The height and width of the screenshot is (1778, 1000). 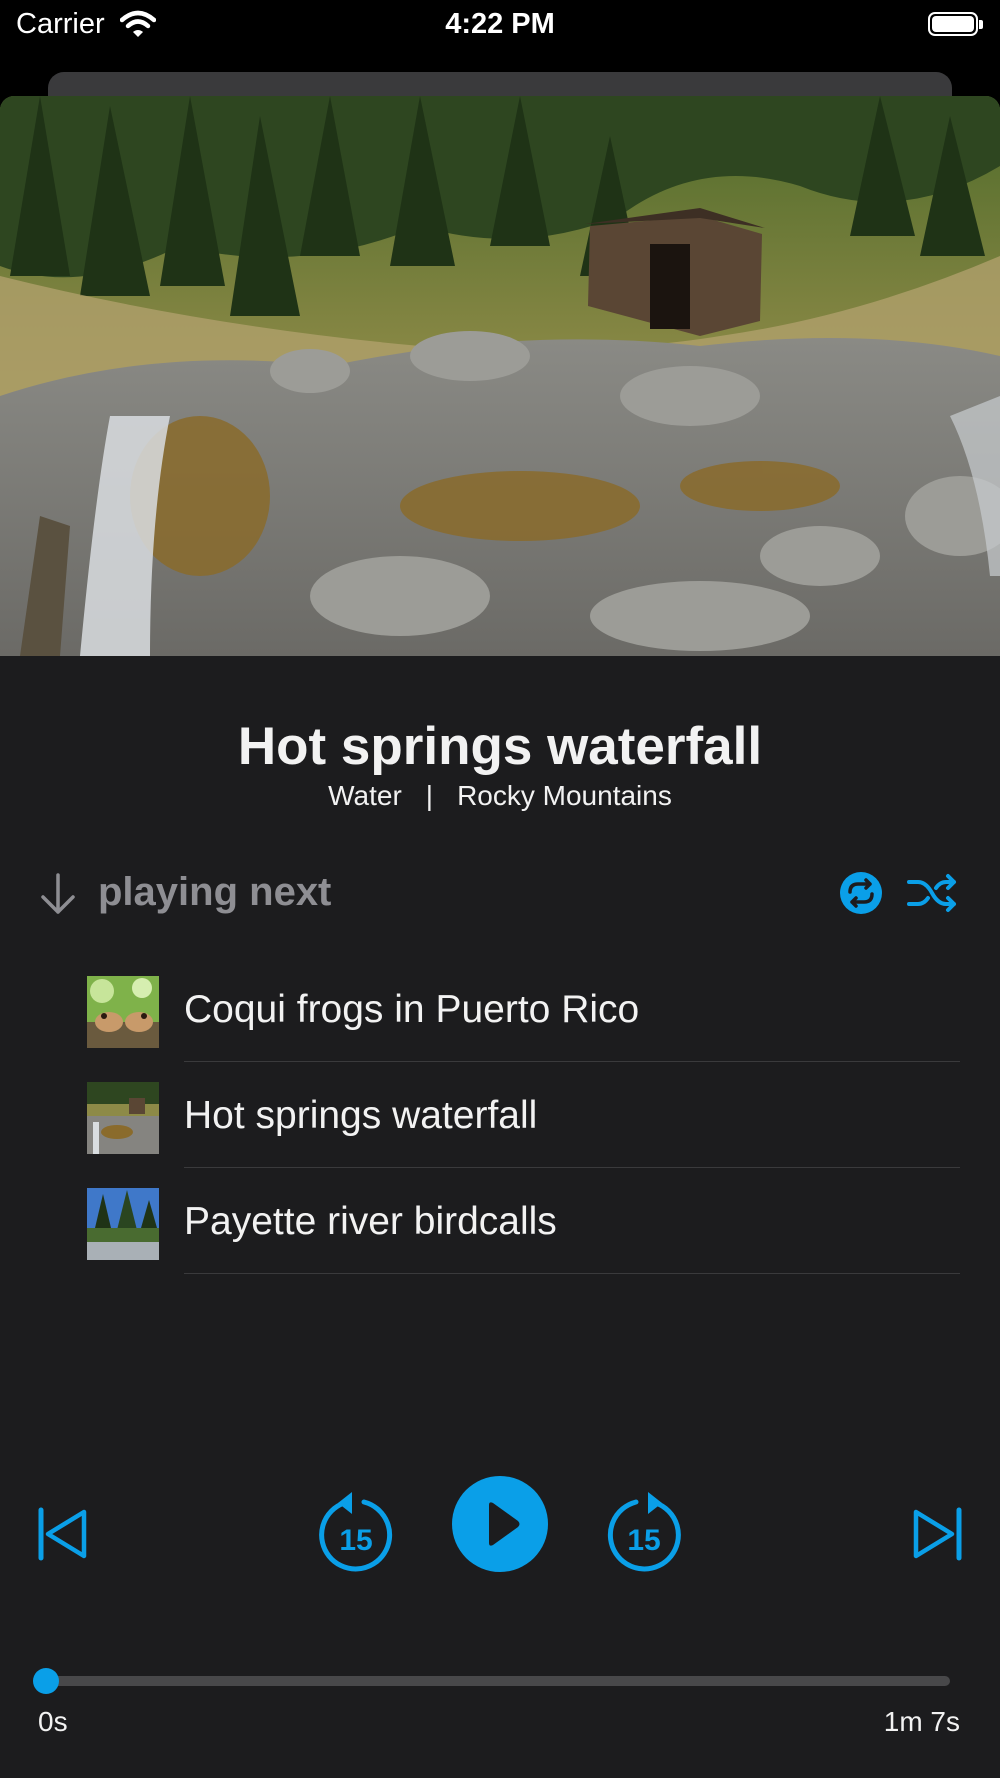 I want to click on next-track-button, so click(x=937, y=1536).